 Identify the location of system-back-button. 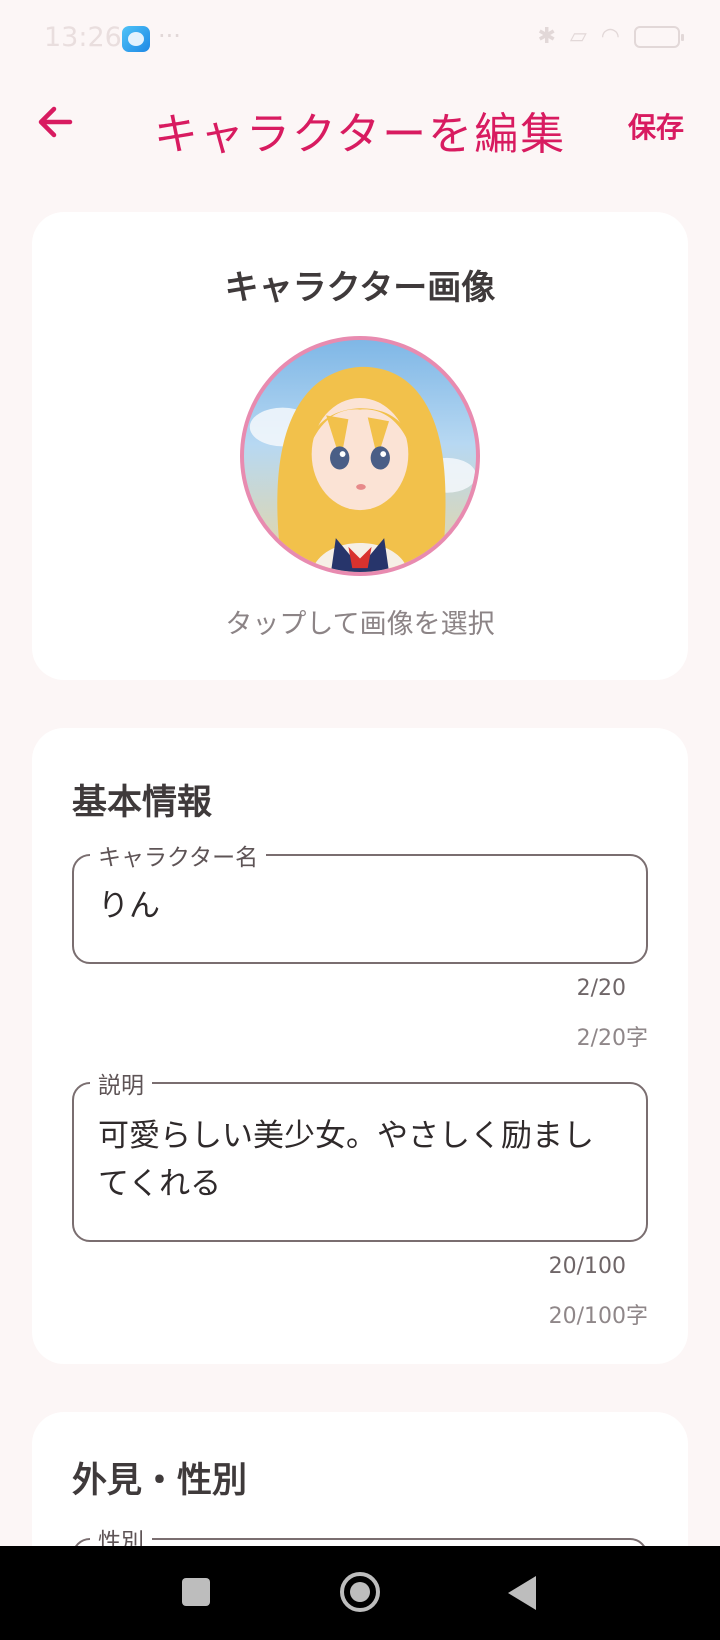
(522, 1593).